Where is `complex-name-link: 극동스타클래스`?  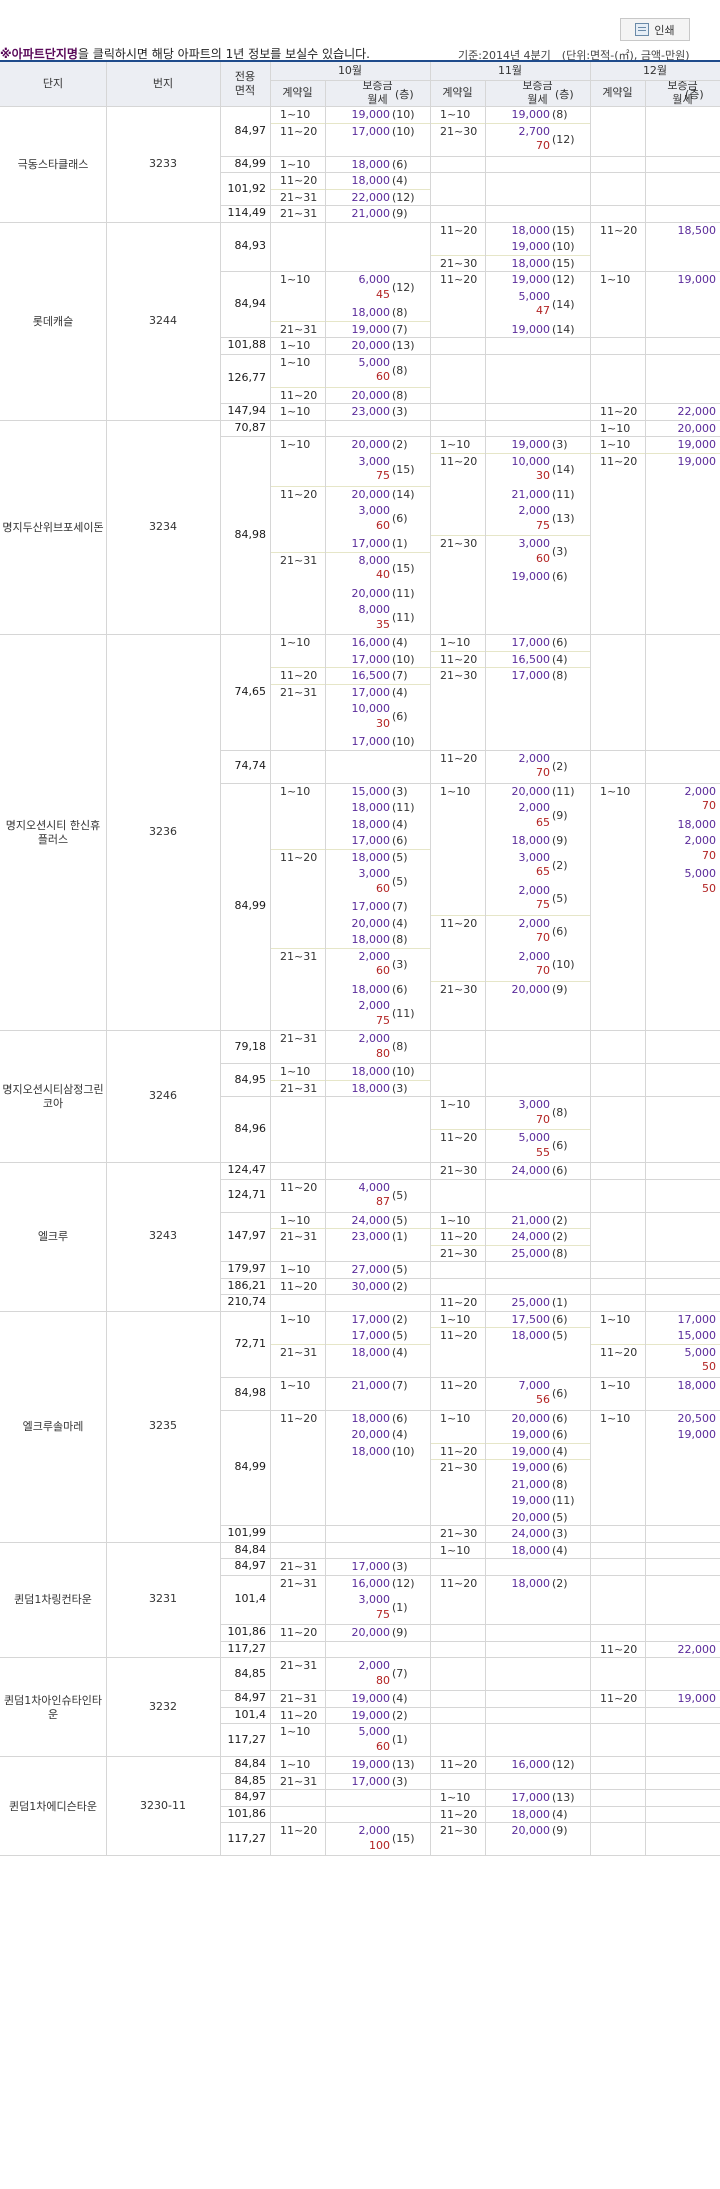
complex-name-link: 극동스타클래스 is located at coordinates (53, 165).